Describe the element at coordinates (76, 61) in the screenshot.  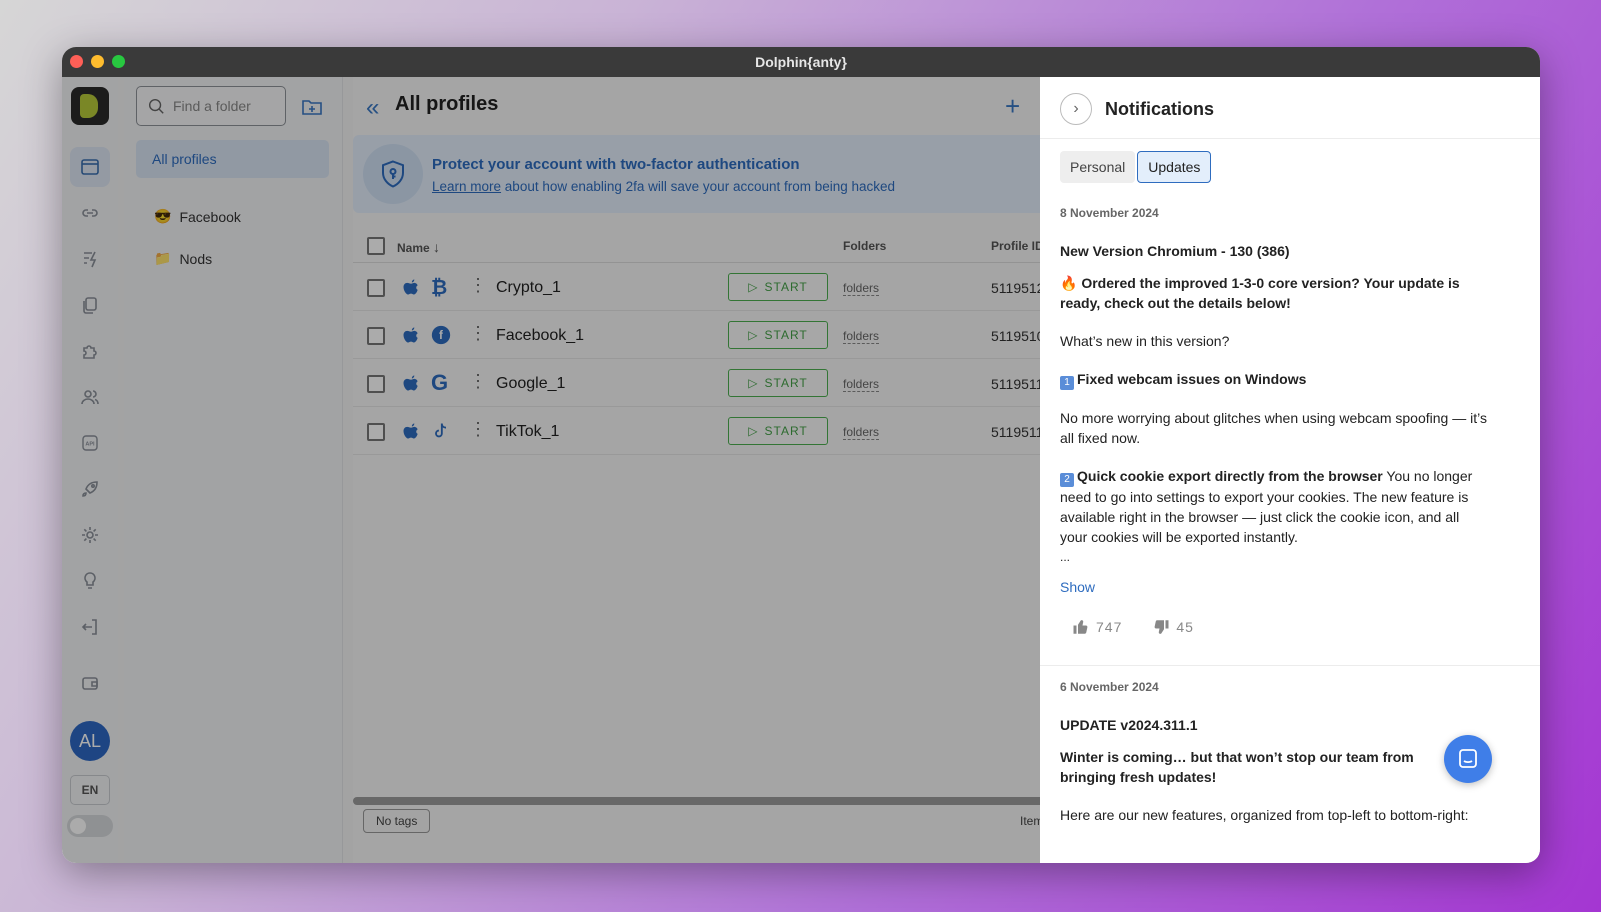
I see `close-window-button` at that location.